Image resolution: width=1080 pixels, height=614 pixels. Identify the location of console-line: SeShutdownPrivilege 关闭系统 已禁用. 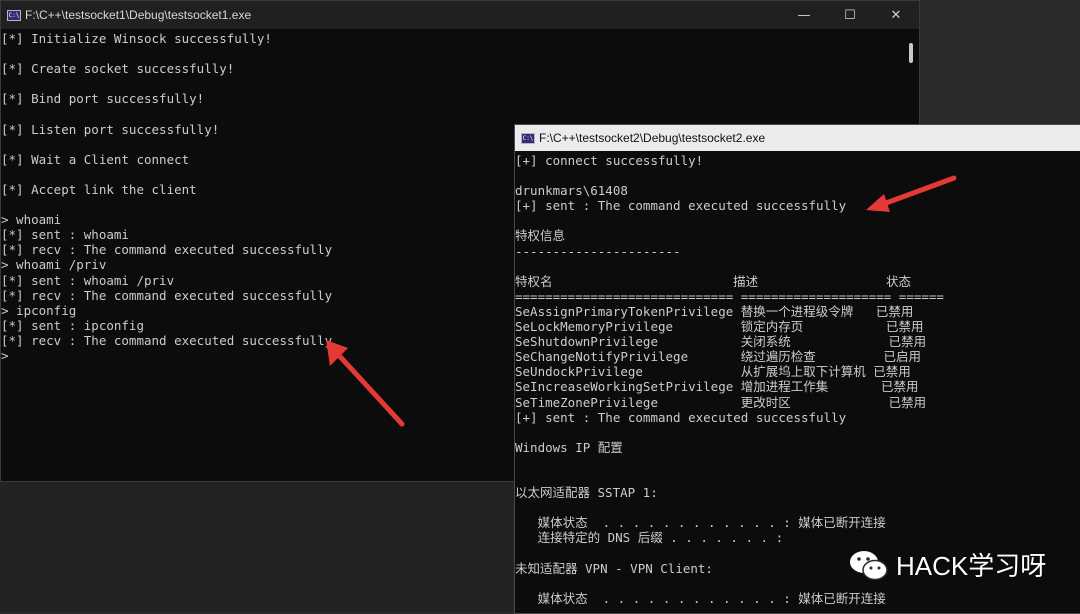
(721, 342).